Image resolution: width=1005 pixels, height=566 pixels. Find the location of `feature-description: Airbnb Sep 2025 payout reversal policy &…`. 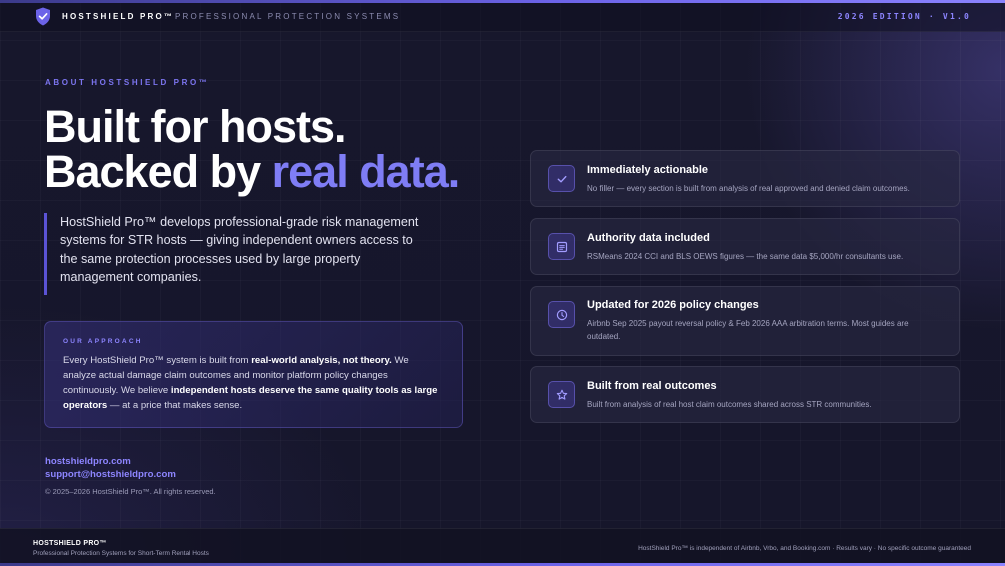

feature-description: Airbnb Sep 2025 payout reversal policy &… is located at coordinates (748, 330).